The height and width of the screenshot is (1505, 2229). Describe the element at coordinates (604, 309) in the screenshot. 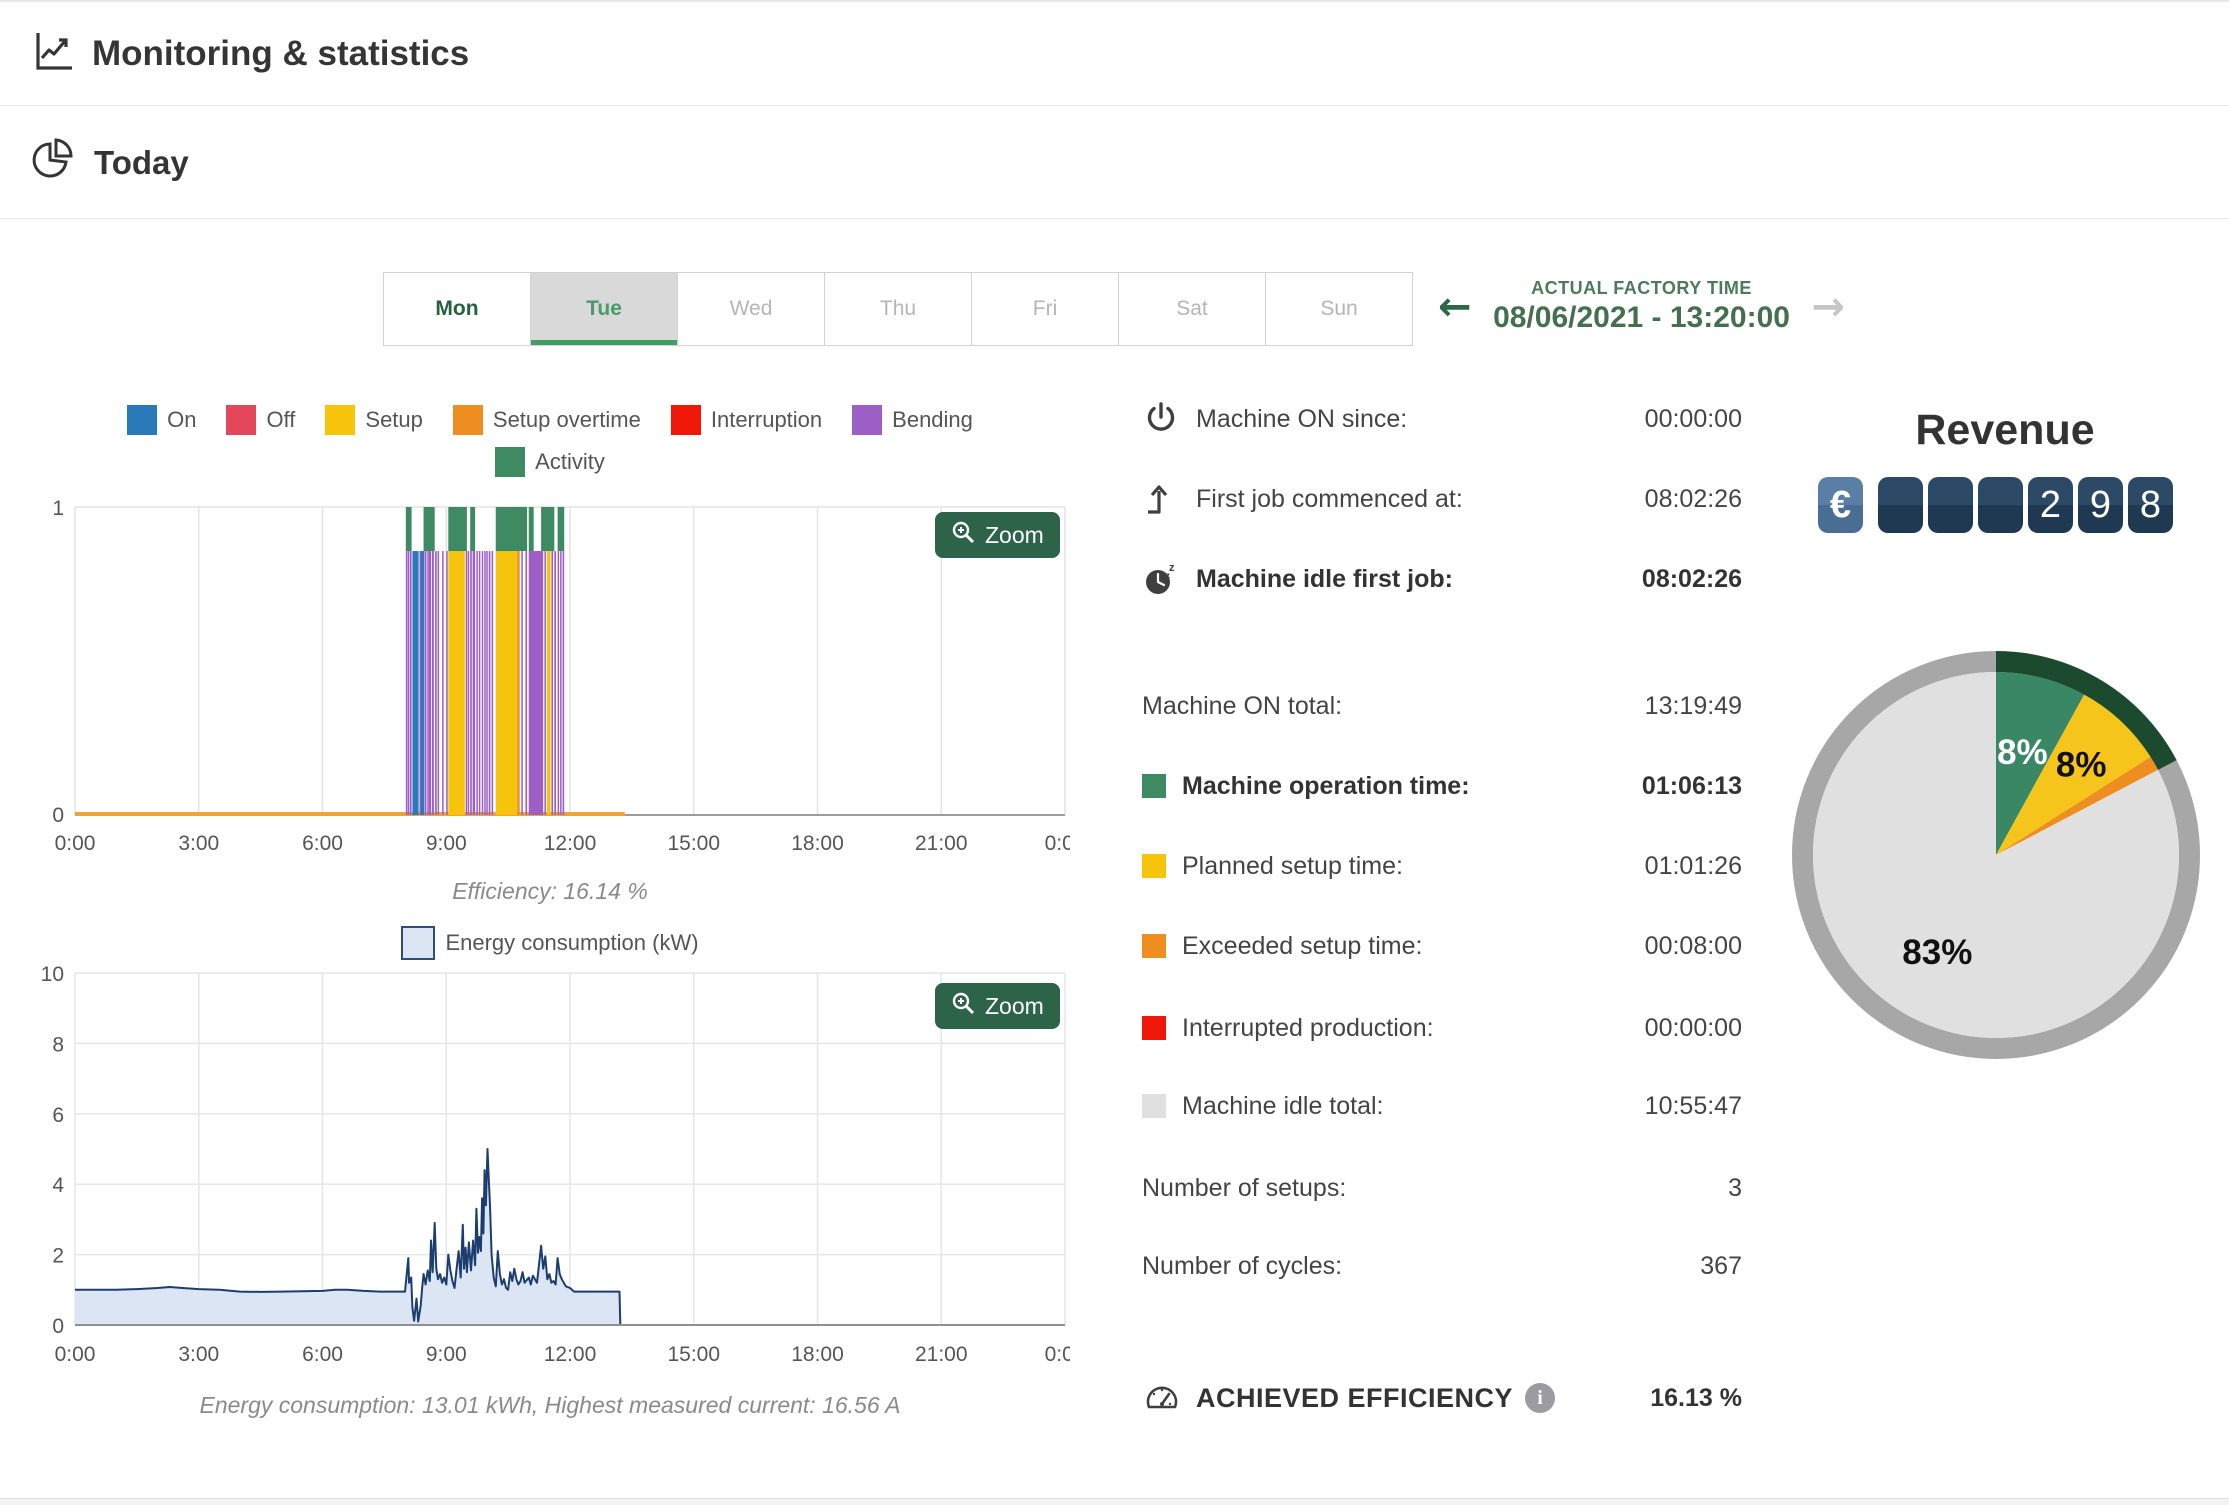

I see `tab-tue: Tue` at that location.